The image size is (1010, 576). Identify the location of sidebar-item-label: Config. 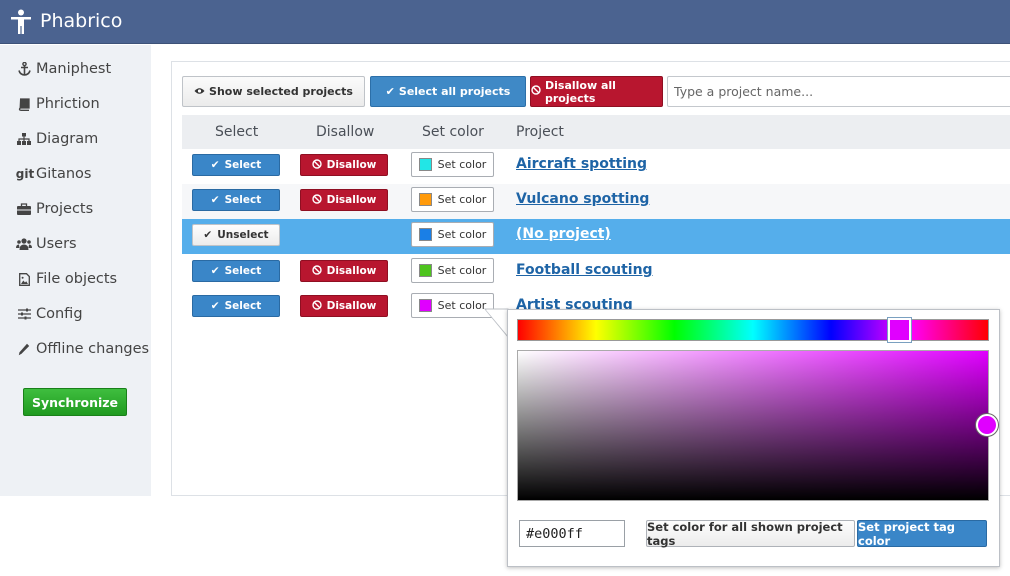
(59, 314).